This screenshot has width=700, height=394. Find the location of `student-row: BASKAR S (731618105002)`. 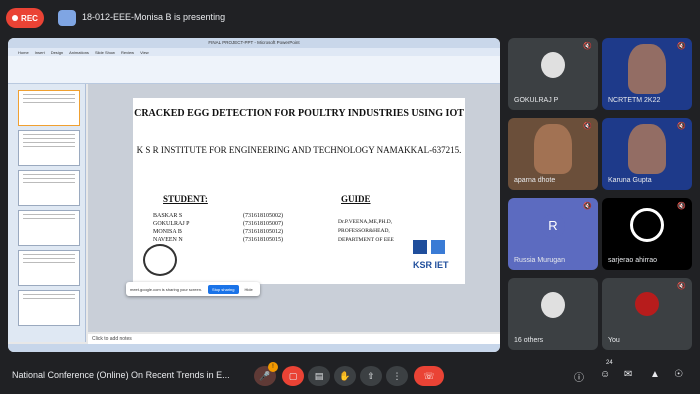

student-row: BASKAR S (731618105002) is located at coordinates (218, 216).